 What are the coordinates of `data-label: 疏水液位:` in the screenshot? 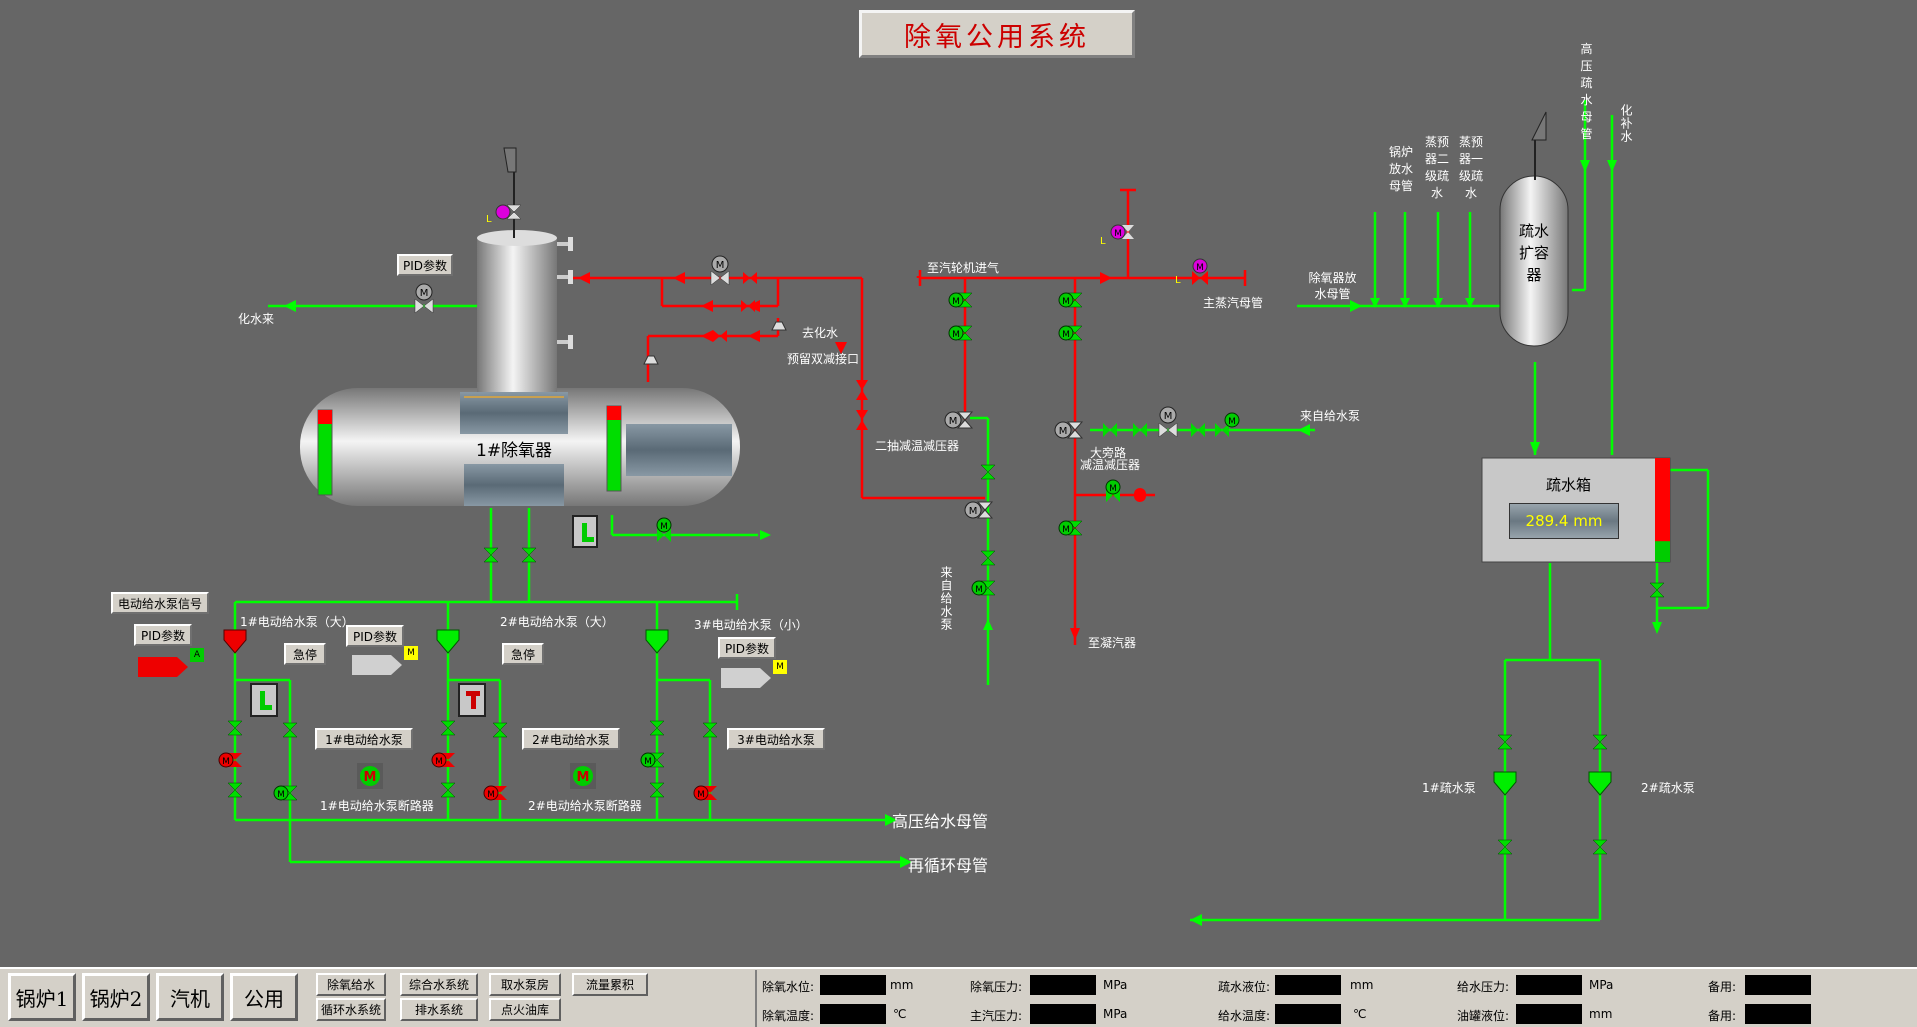 It's located at (1244, 987).